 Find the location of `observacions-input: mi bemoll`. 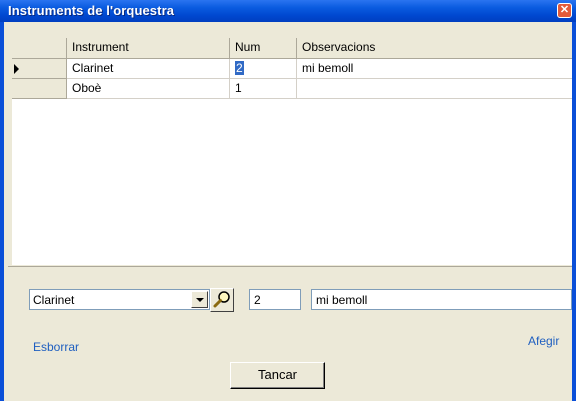

observacions-input: mi bemoll is located at coordinates (441, 299).